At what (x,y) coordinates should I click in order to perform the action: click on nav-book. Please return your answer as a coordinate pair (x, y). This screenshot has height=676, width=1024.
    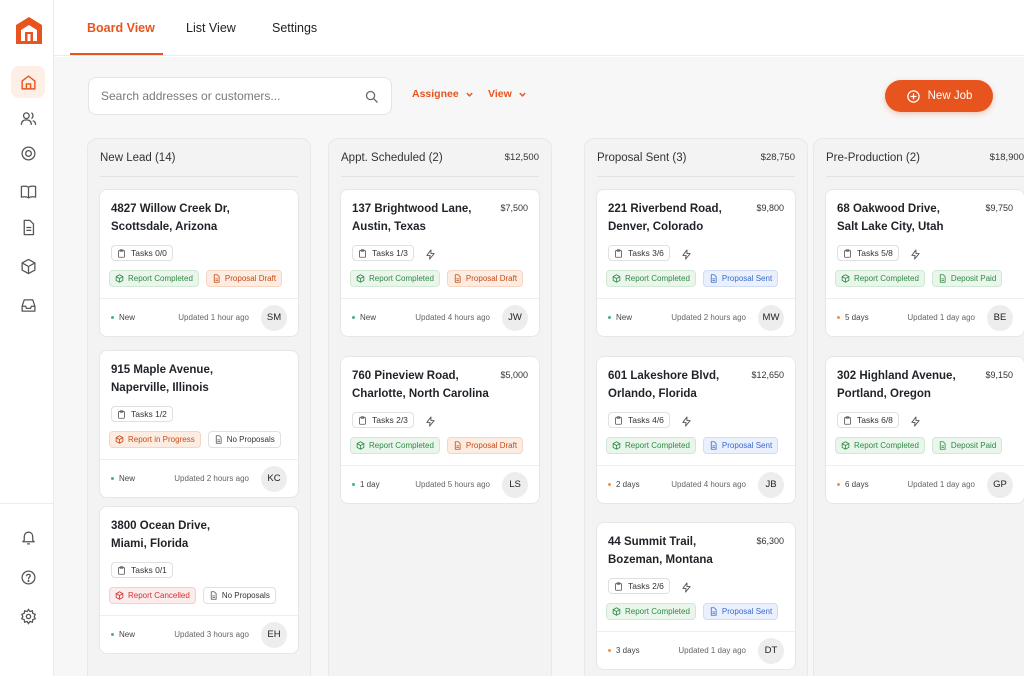
    Looking at the image, I should click on (28, 191).